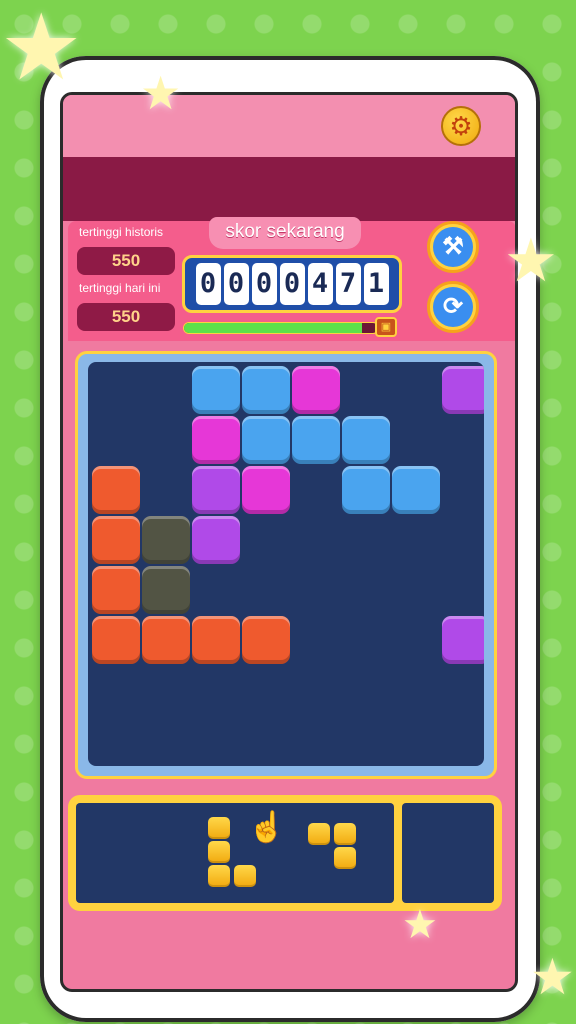 This screenshot has height=1024, width=576. Describe the element at coordinates (289, 189) in the screenshot. I see `header-band` at that location.